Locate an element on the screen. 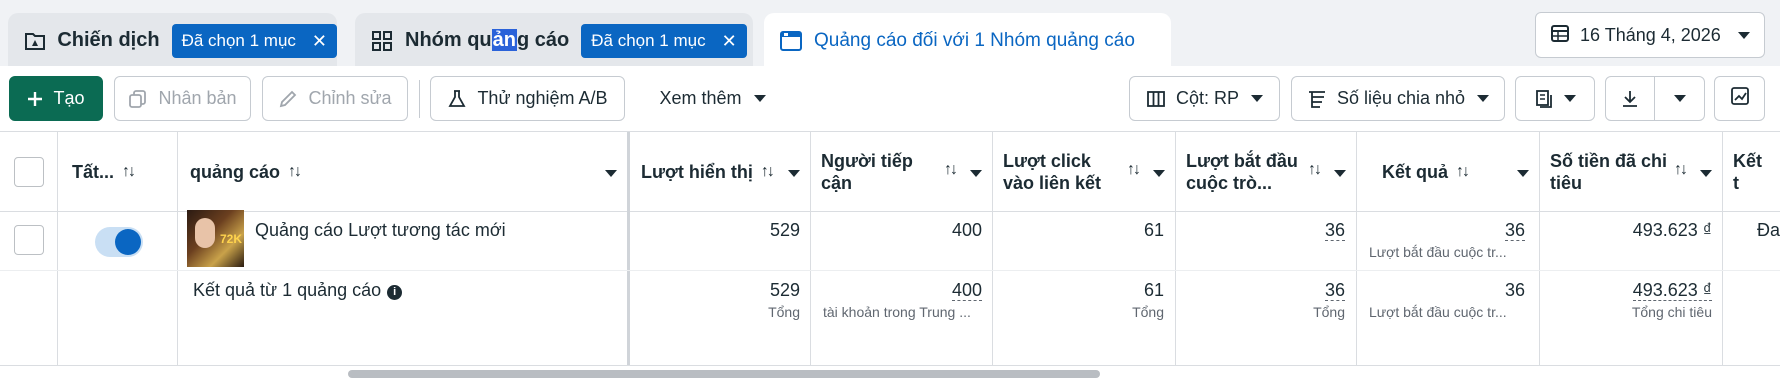  horizontal-scrollbar is located at coordinates (724, 374).